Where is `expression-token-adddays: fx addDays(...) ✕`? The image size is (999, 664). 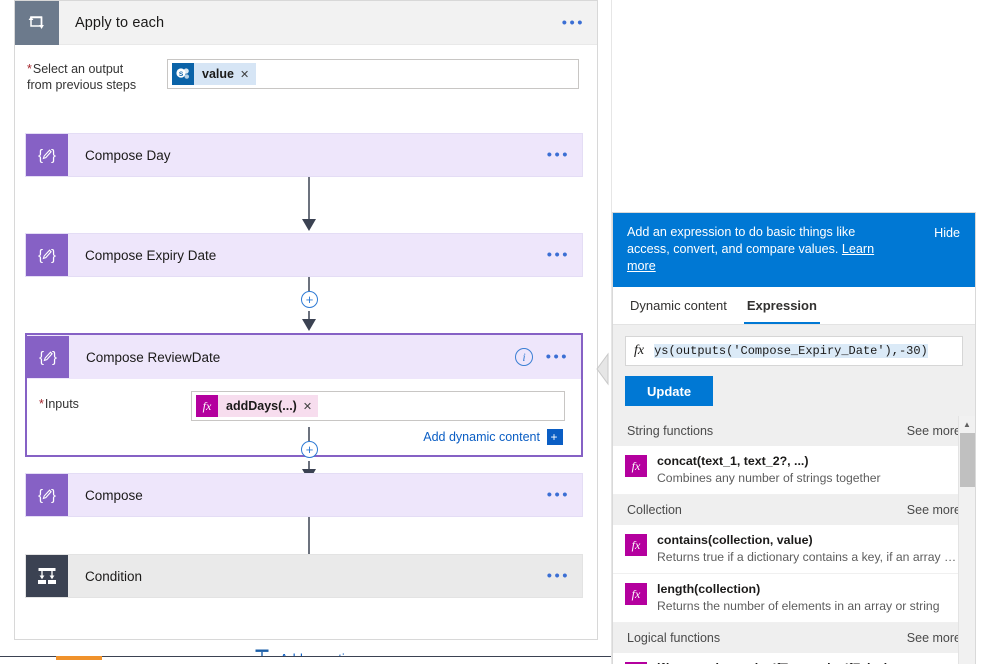
expression-token-adddays: fx addDays(...) ✕ is located at coordinates (257, 406).